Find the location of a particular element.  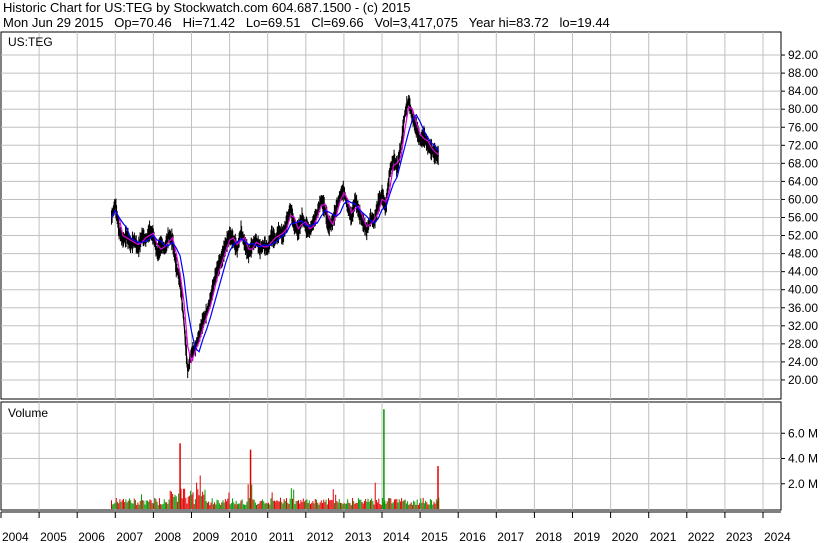

y-tick-label: 44.00 is located at coordinates (803, 272).